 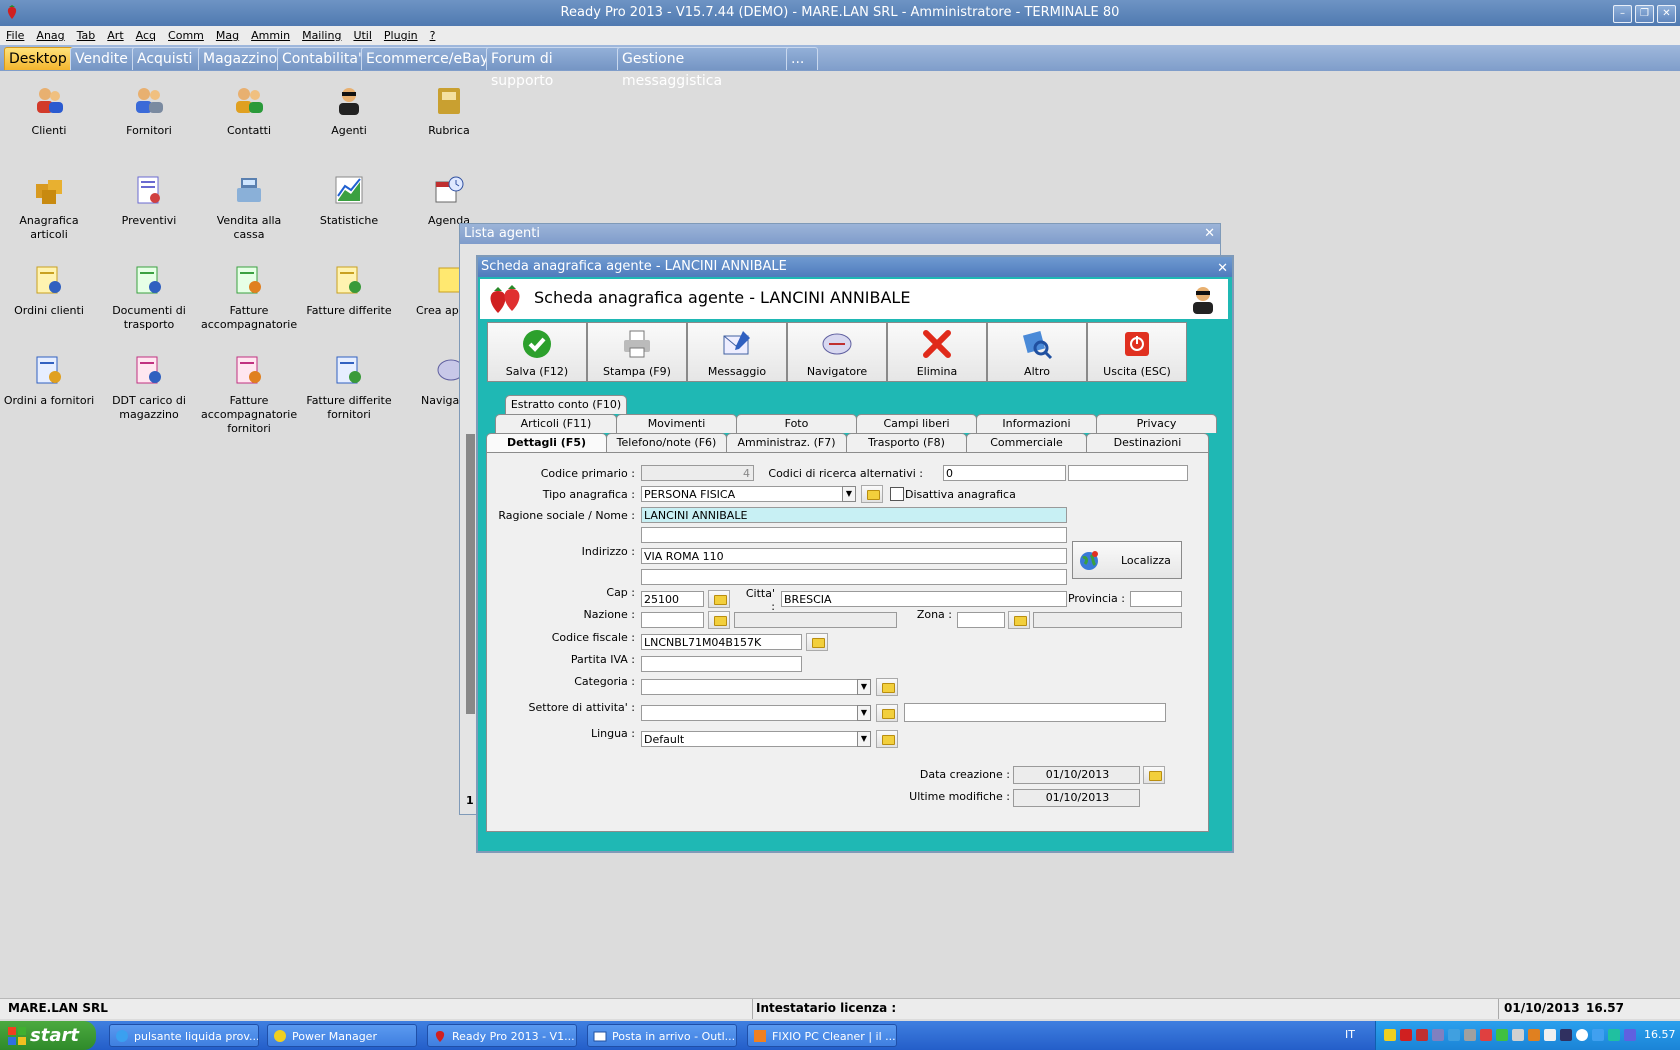 What do you see at coordinates (916, 423) in the screenshot?
I see `tab-campi-liberi: Campi liberi` at bounding box center [916, 423].